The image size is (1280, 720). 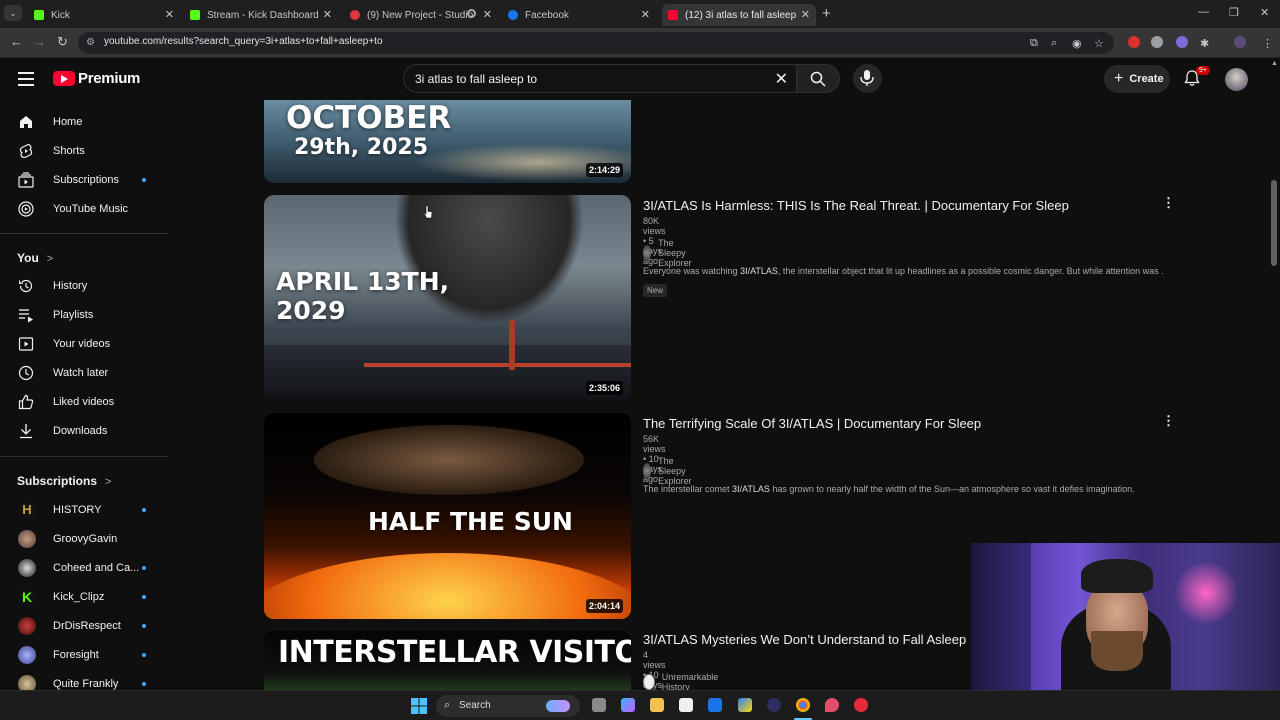 What do you see at coordinates (84, 402) in the screenshot?
I see `sidebar-item-liked-videos: Liked videos` at bounding box center [84, 402].